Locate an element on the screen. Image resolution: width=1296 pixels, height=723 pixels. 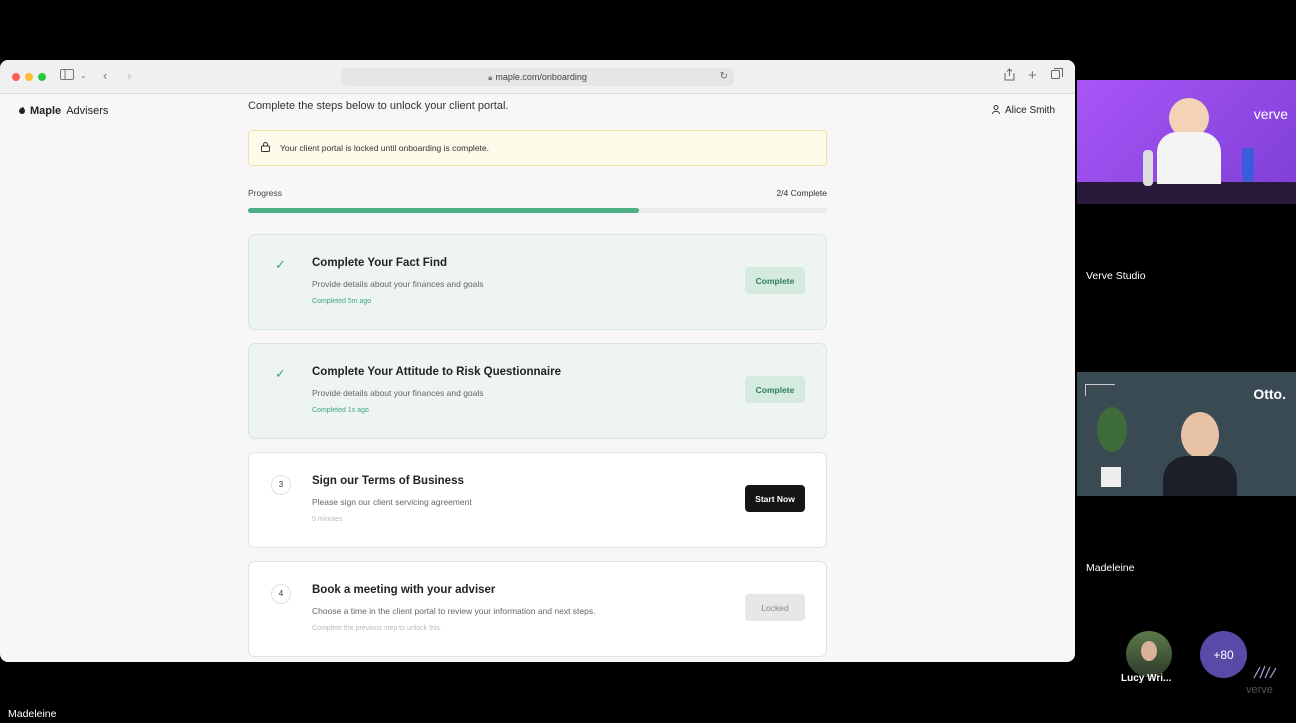
progress-count: 2/4 Complete is located at coordinates (801, 193).